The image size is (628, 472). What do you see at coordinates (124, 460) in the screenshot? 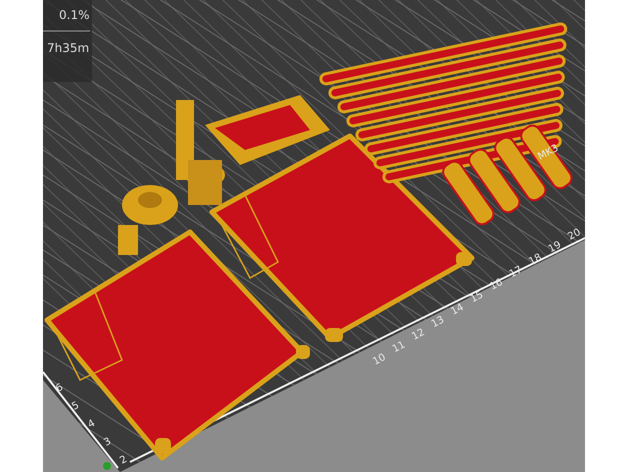
I see `axis-tick-label: 2` at bounding box center [124, 460].